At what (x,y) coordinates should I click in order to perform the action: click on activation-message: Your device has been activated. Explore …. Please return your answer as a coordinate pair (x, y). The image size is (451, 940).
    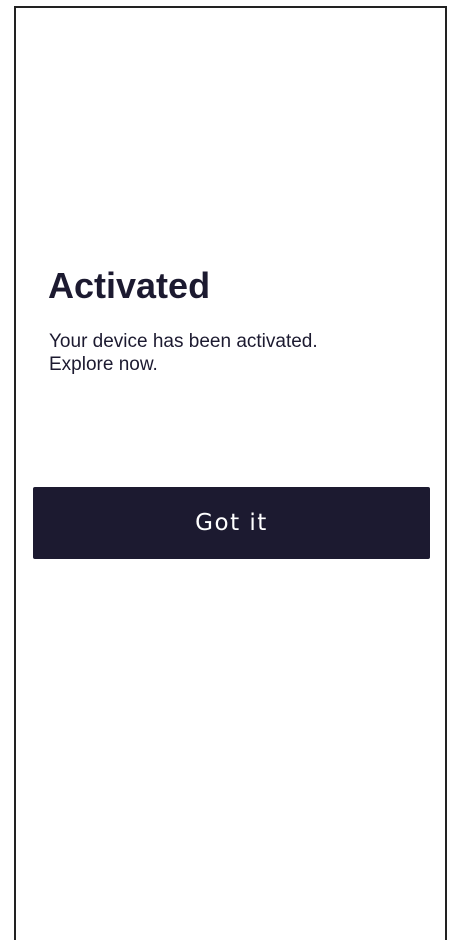
    Looking at the image, I should click on (234, 353).